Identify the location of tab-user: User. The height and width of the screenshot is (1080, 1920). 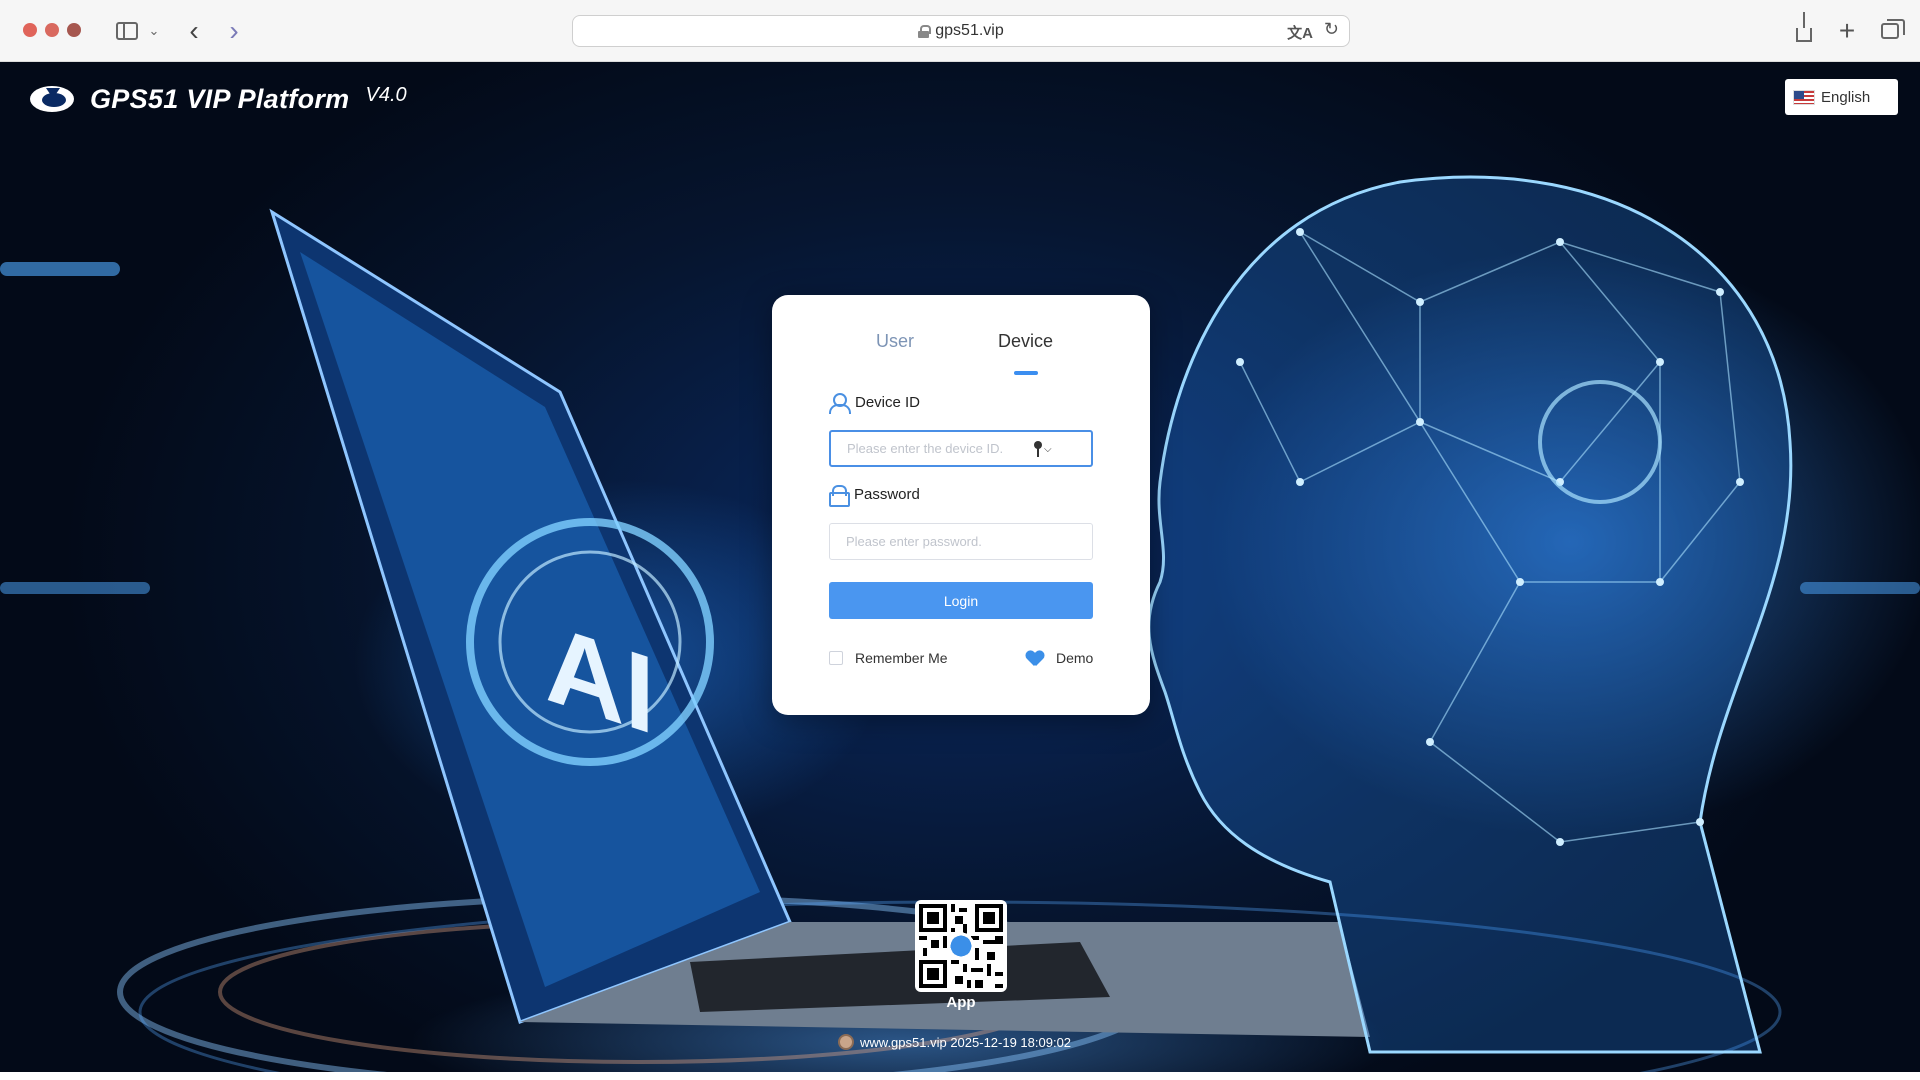
(895, 341).